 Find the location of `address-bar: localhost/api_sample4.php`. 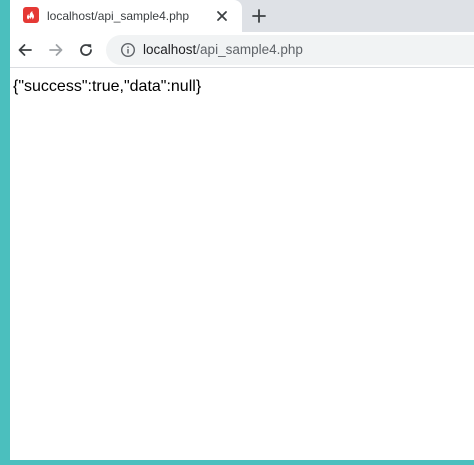

address-bar: localhost/api_sample4.php is located at coordinates (290, 50).